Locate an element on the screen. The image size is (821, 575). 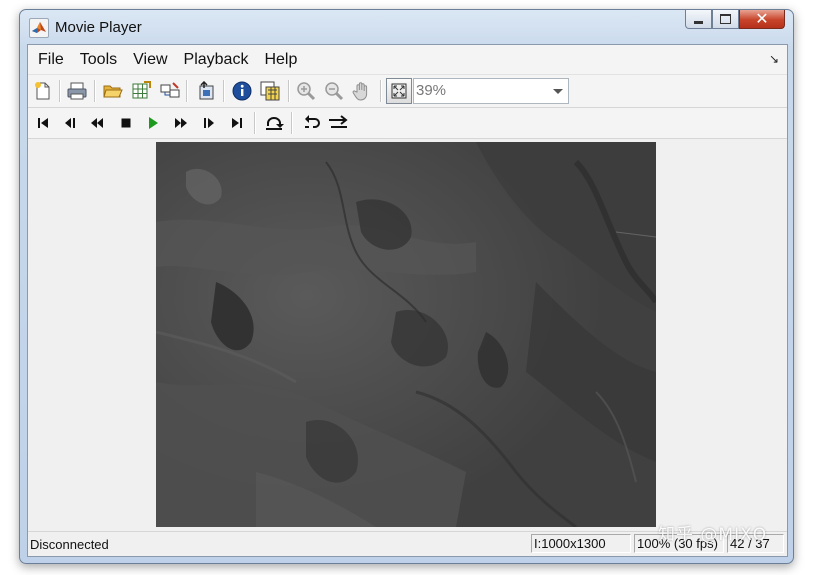
title-bar: Movie Player ✕ is located at coordinates (406, 27).